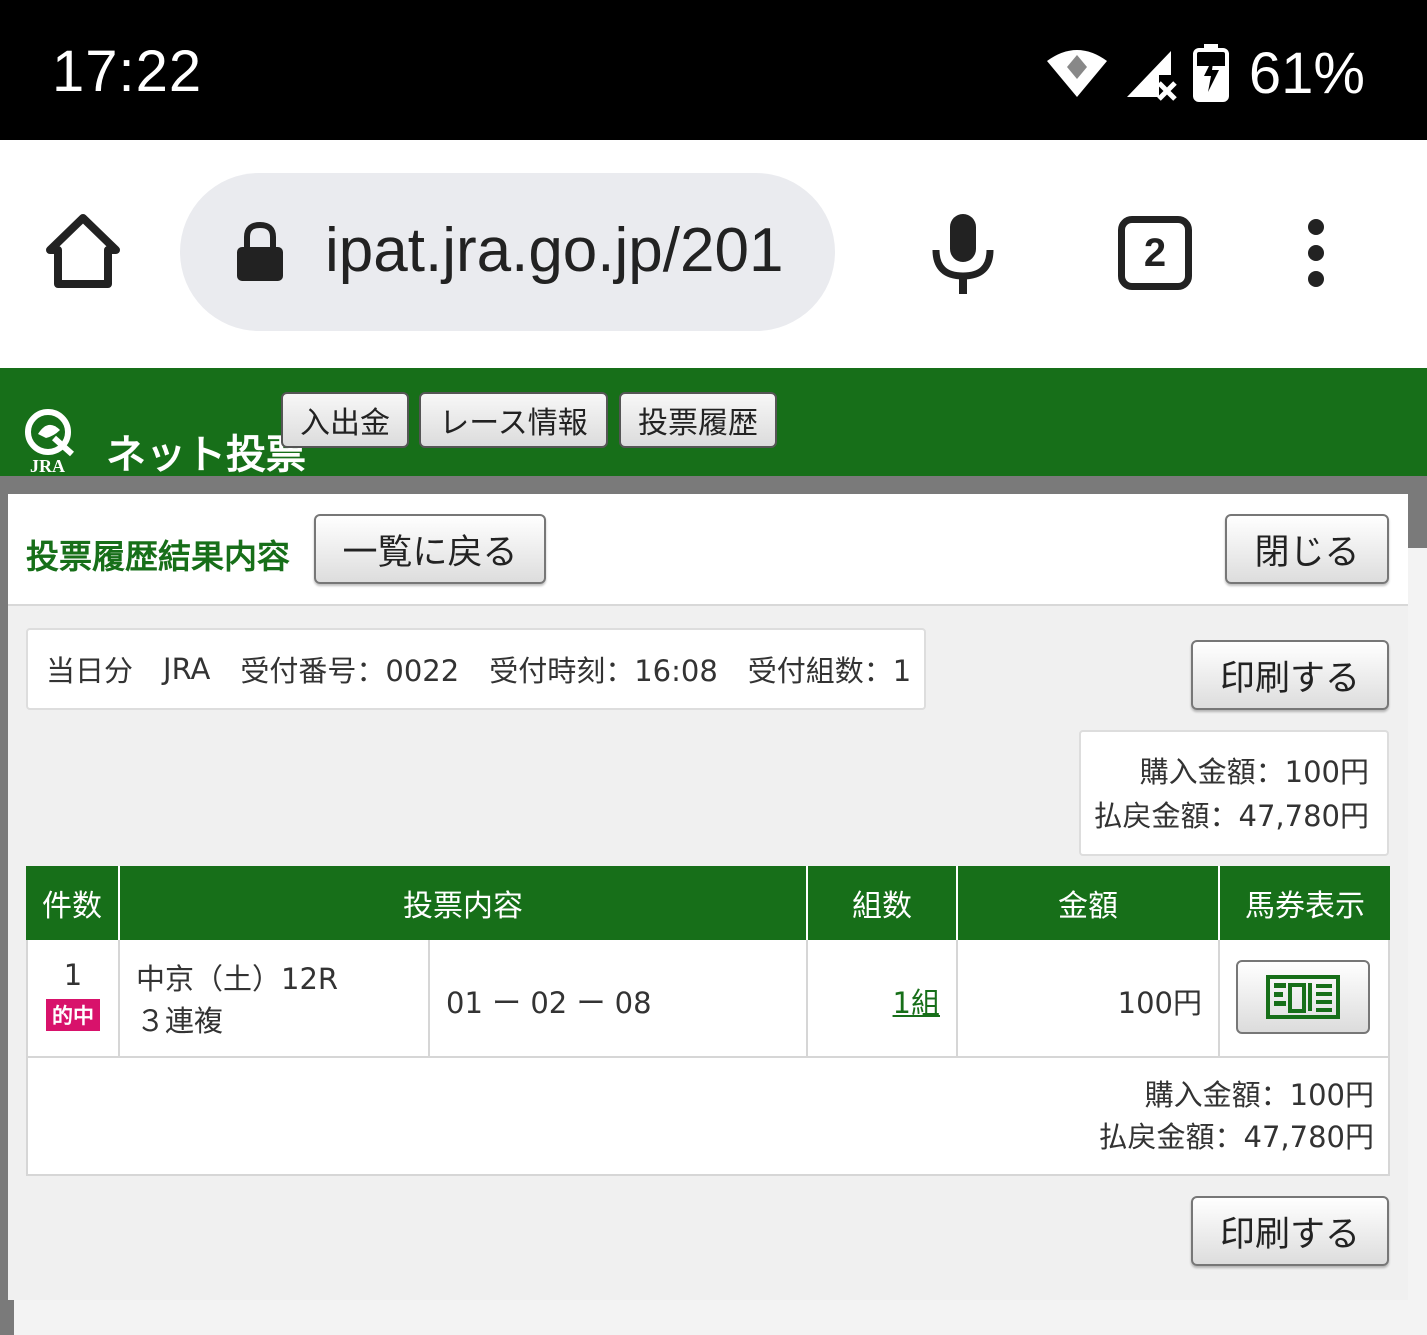  What do you see at coordinates (513, 420) in the screenshot?
I see `nav-race-info: レース情報` at bounding box center [513, 420].